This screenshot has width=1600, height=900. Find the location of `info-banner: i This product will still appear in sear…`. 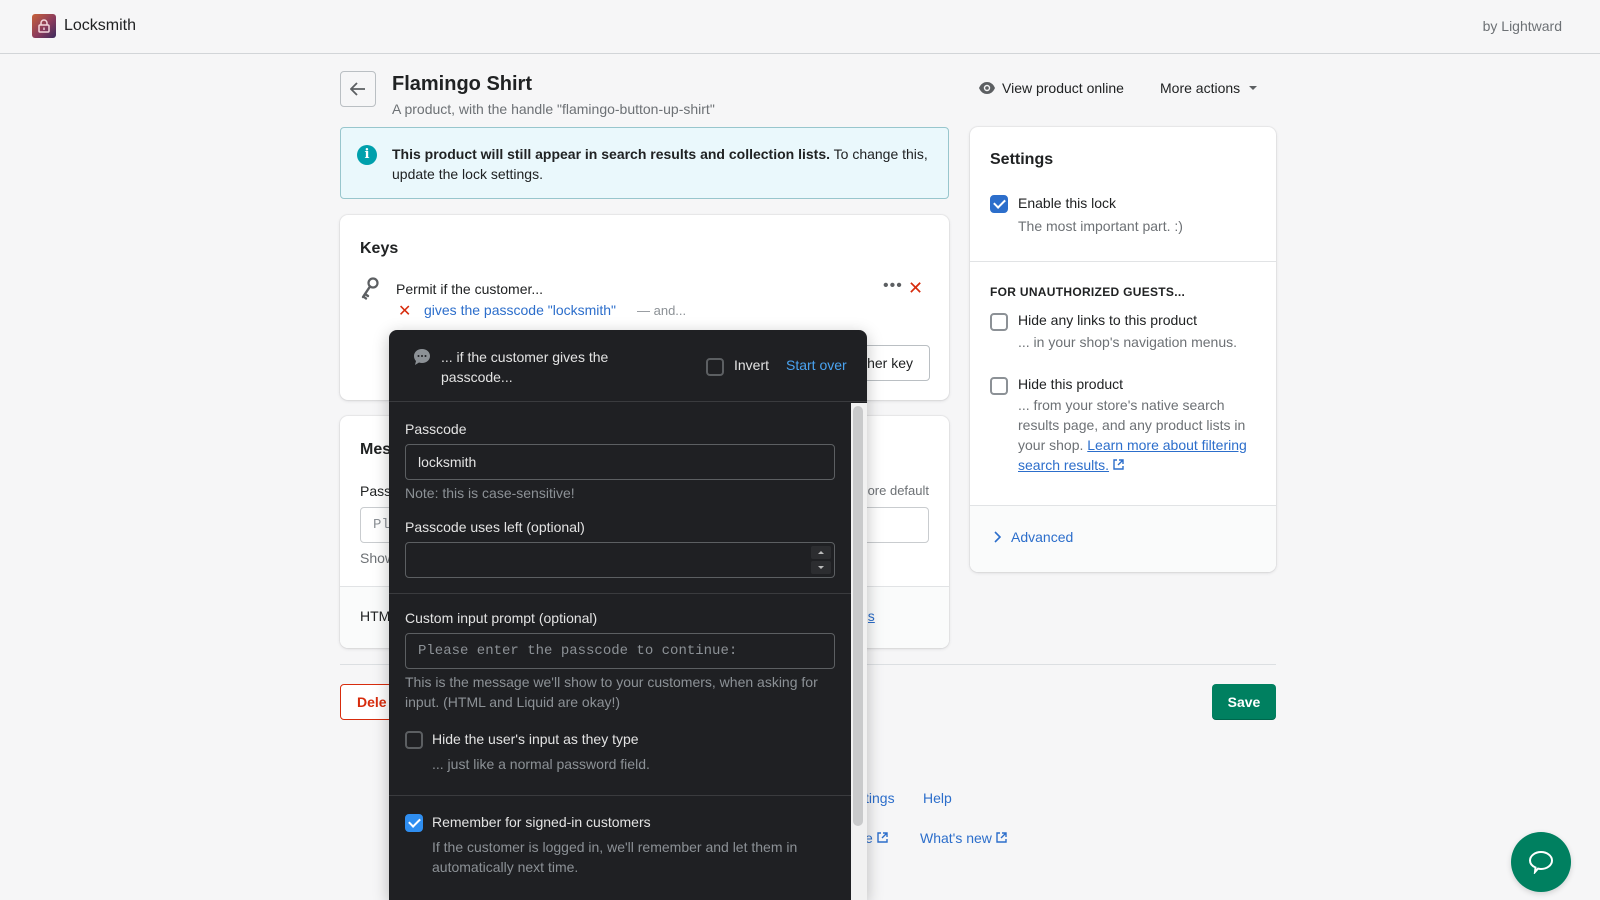

info-banner: i This product will still appear in sear… is located at coordinates (644, 163).